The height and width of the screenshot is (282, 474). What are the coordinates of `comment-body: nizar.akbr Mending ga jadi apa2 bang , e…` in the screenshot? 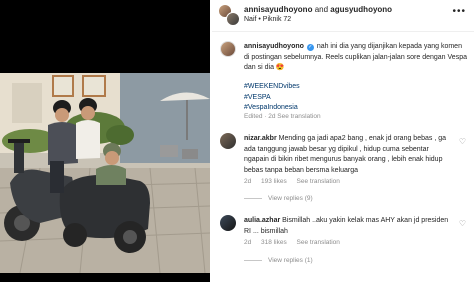 It's located at (349, 155).